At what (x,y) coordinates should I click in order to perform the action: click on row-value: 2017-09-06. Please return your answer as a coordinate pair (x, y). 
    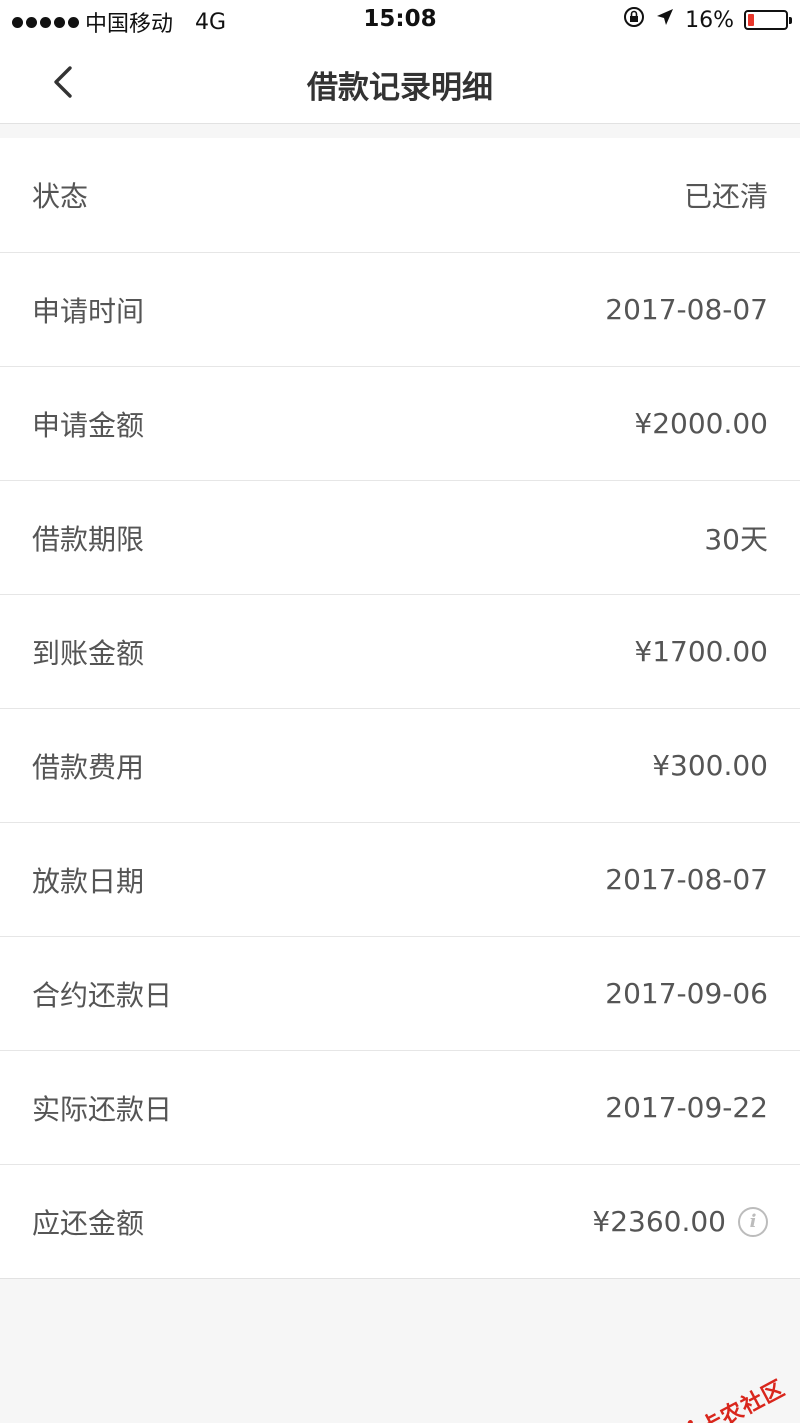
    Looking at the image, I should click on (686, 993).